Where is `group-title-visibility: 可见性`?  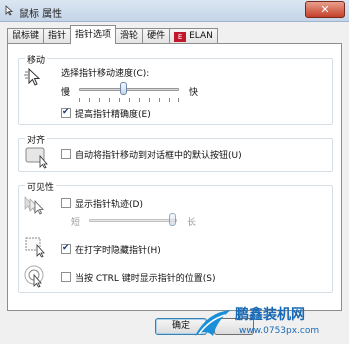 group-title-visibility: 可见性 is located at coordinates (41, 186).